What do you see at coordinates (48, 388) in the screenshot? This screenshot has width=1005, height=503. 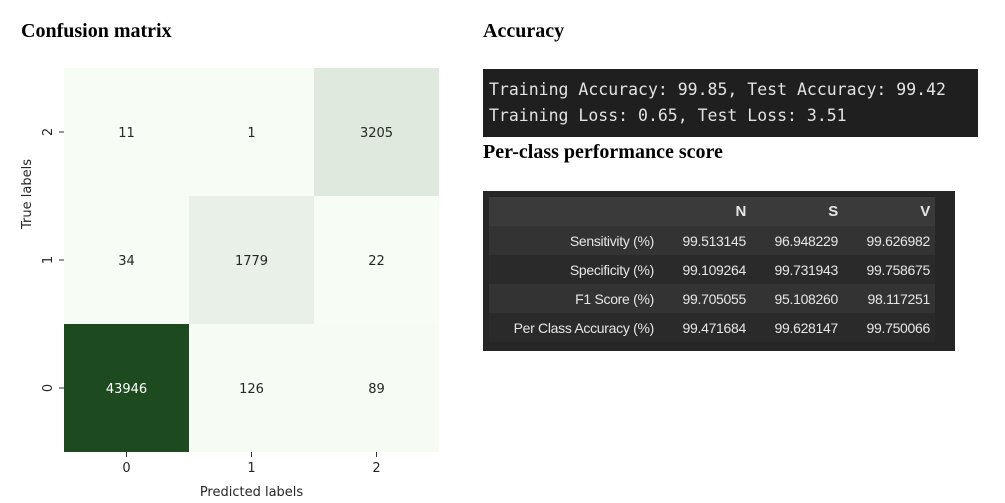 I see `y-tick-label: 0` at bounding box center [48, 388].